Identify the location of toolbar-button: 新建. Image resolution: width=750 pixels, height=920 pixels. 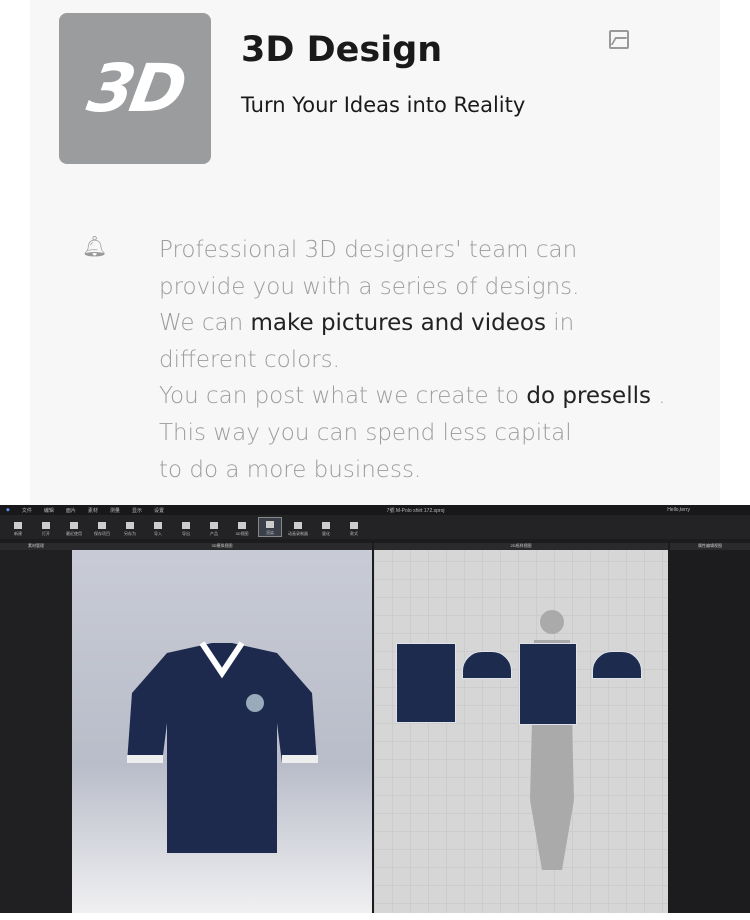
(18, 527).